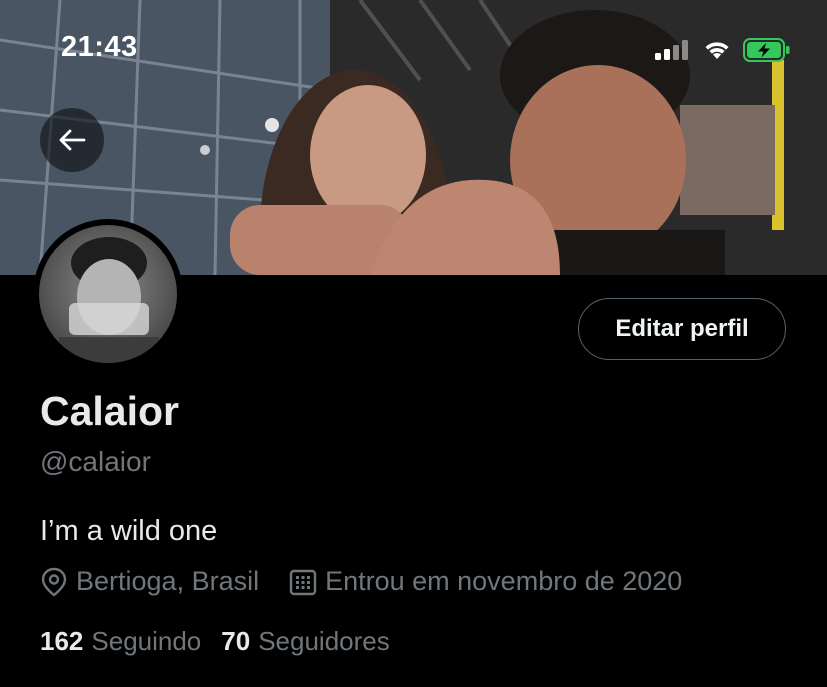  I want to click on avatar-image, so click(108, 294).